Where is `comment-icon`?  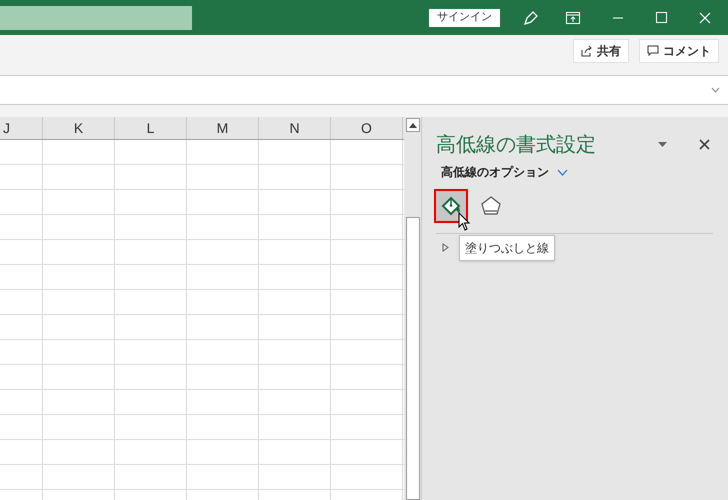 comment-icon is located at coordinates (653, 51).